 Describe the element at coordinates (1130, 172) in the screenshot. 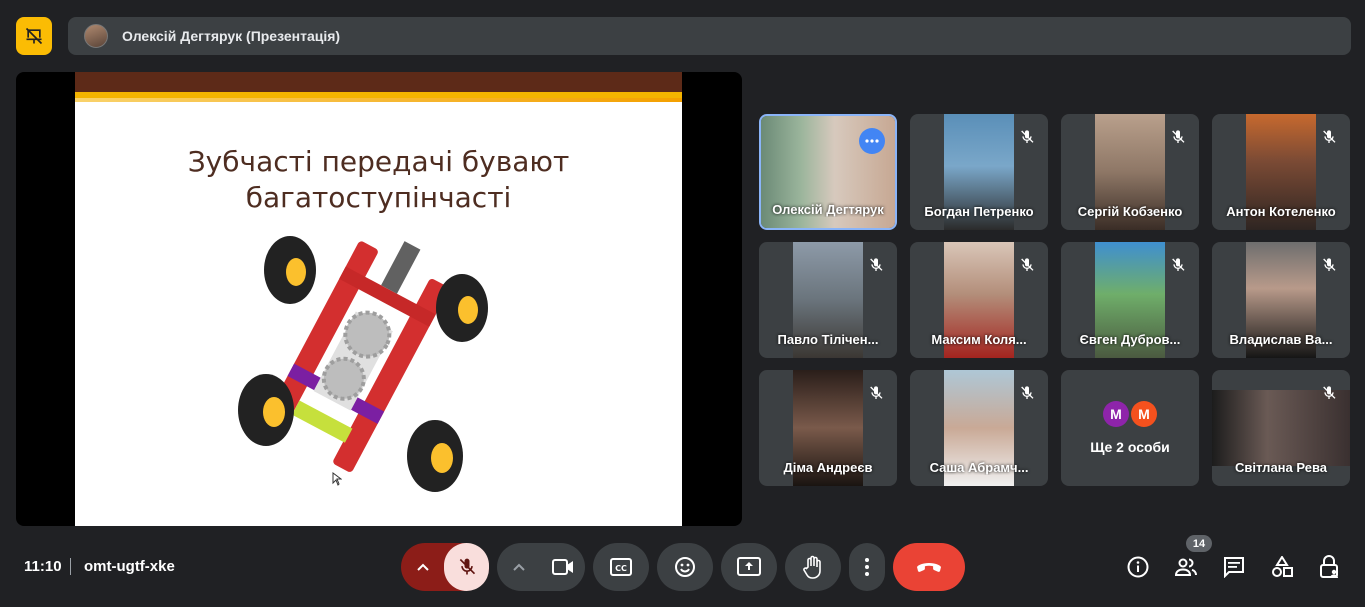

I see `participant-tile: Сергій Кобзенко` at that location.